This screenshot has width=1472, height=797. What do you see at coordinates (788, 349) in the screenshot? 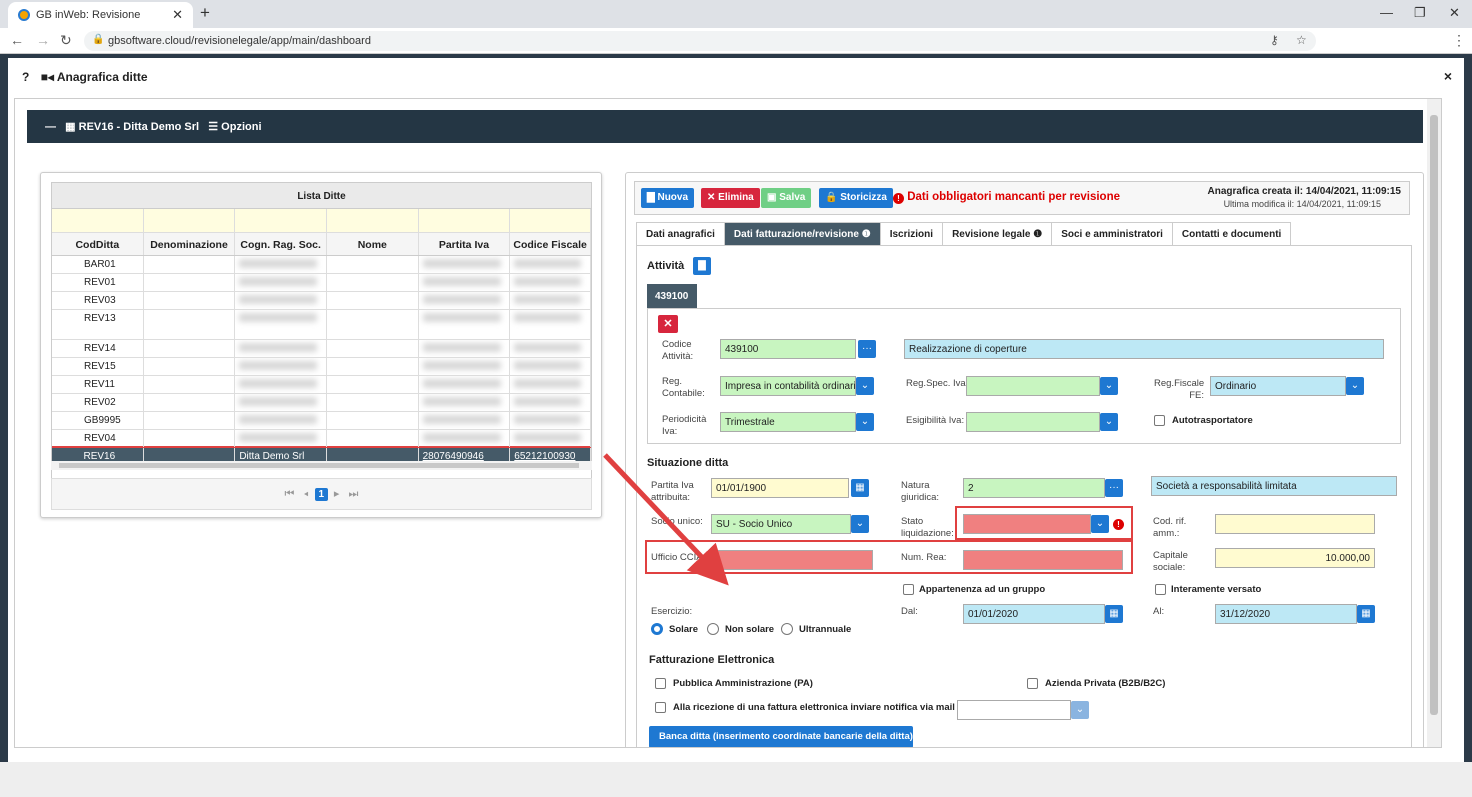
I see `codice-field: 439100` at bounding box center [788, 349].